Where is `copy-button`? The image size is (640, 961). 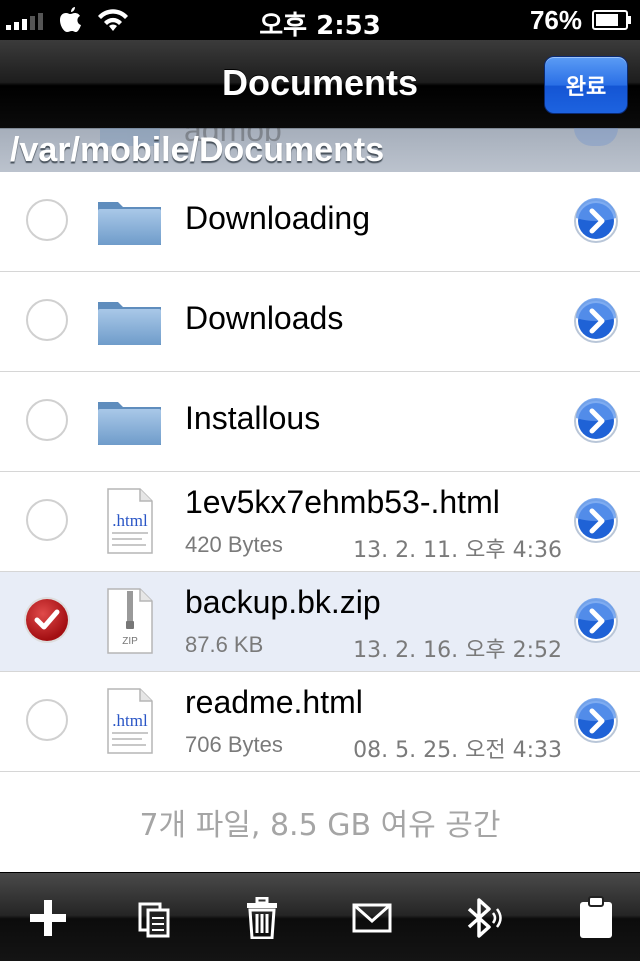 copy-button is located at coordinates (154, 918).